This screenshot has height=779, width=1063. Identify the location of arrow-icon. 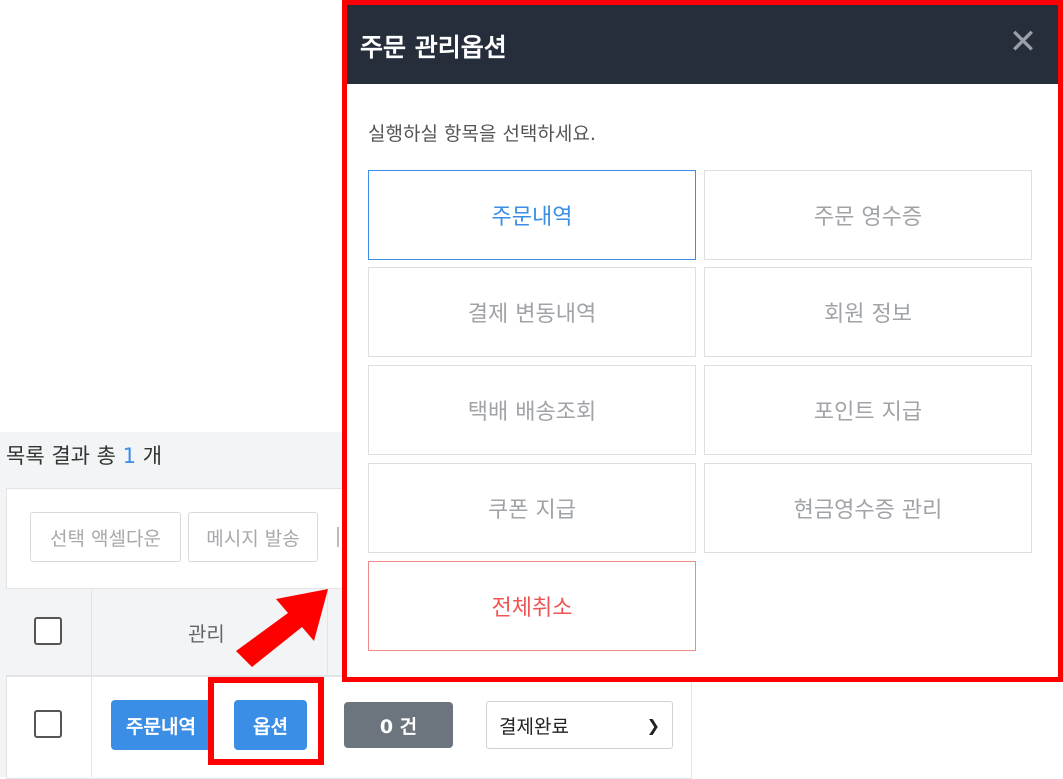
(282, 628).